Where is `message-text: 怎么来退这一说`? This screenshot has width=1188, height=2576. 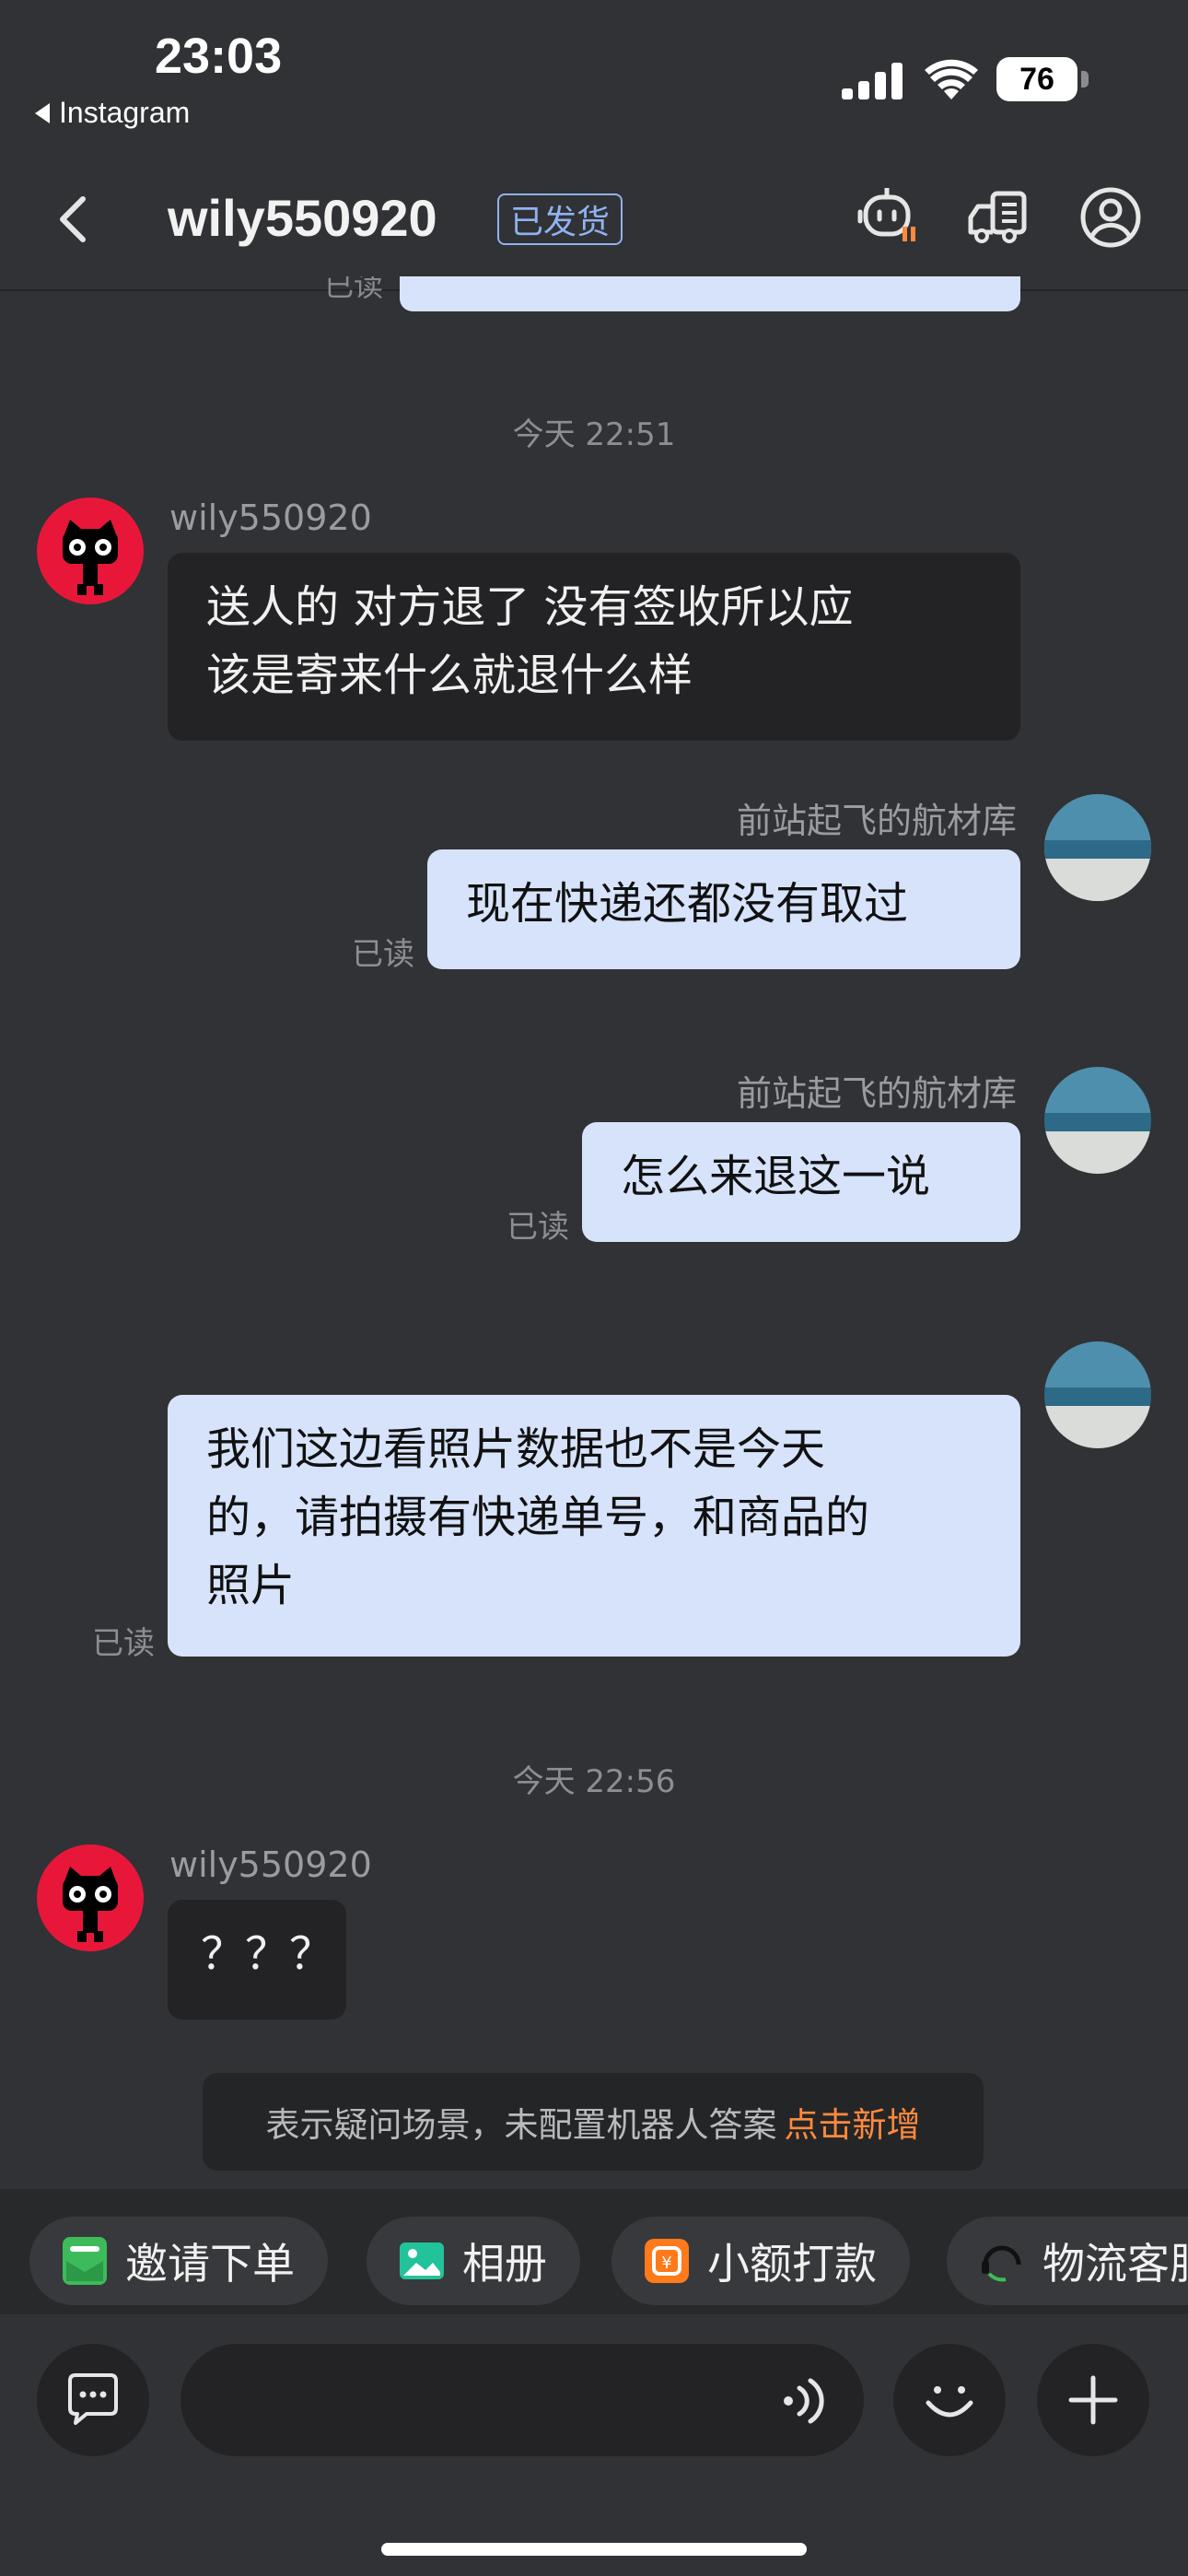
message-text: 怎么来退这一说 is located at coordinates (776, 1176).